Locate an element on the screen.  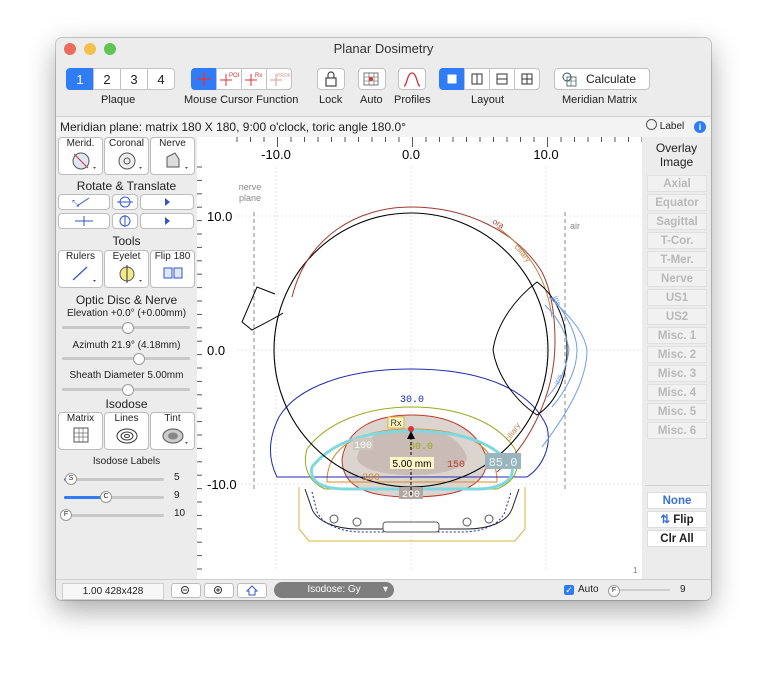
rotate-center-button is located at coordinates (125, 202).